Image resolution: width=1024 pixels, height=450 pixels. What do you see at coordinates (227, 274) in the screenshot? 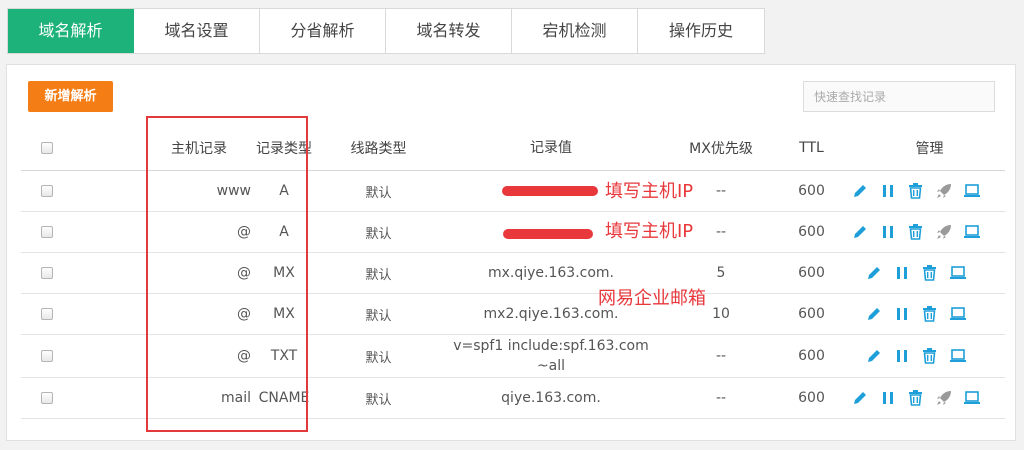
I see `highlight-box` at bounding box center [227, 274].